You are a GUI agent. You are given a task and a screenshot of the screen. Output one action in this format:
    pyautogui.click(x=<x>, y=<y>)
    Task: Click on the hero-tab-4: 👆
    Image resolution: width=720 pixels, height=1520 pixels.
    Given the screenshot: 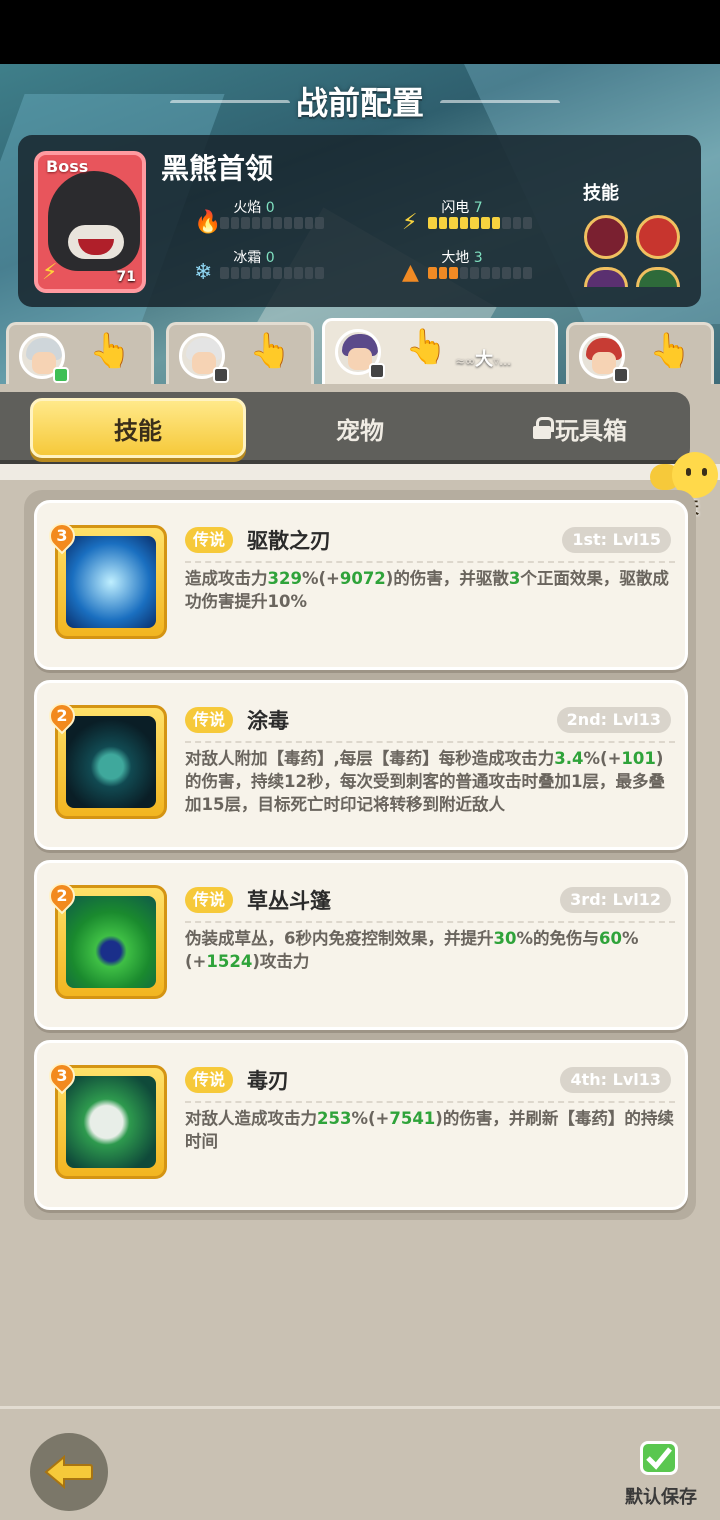 What is the action you would take?
    pyautogui.click(x=640, y=353)
    